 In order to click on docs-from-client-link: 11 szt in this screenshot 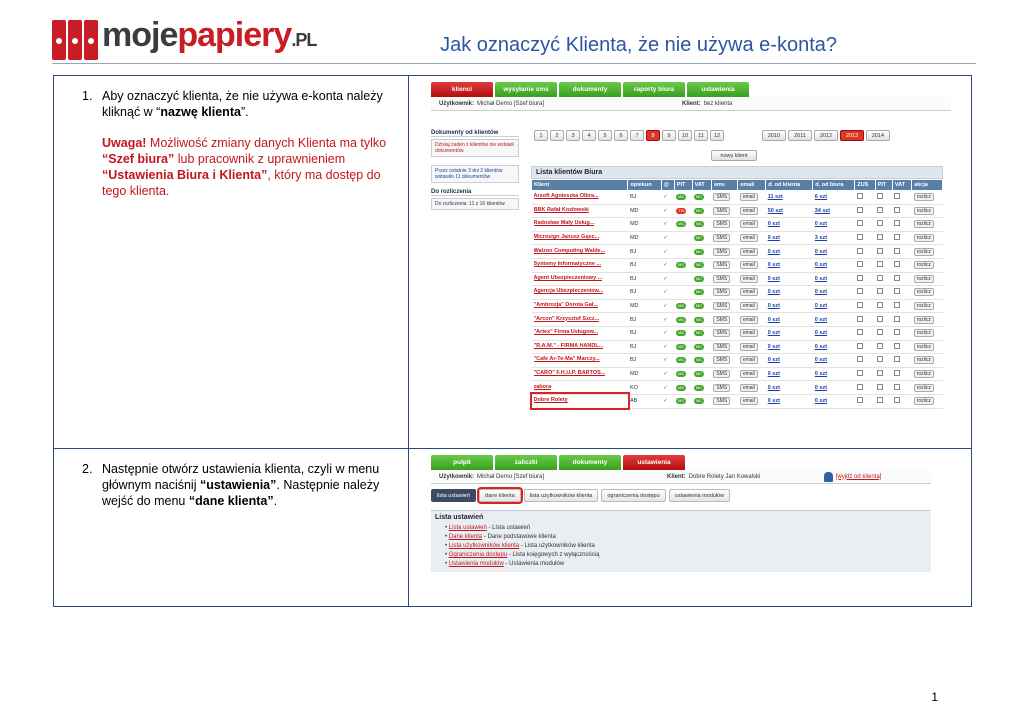, I will do `click(775, 197)`.